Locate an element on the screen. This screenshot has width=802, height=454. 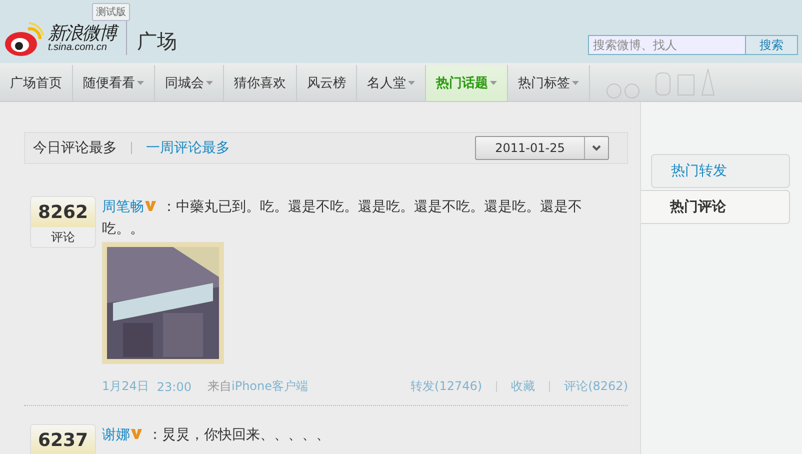
post-source: 来自 iPhone客户端 is located at coordinates (258, 386).